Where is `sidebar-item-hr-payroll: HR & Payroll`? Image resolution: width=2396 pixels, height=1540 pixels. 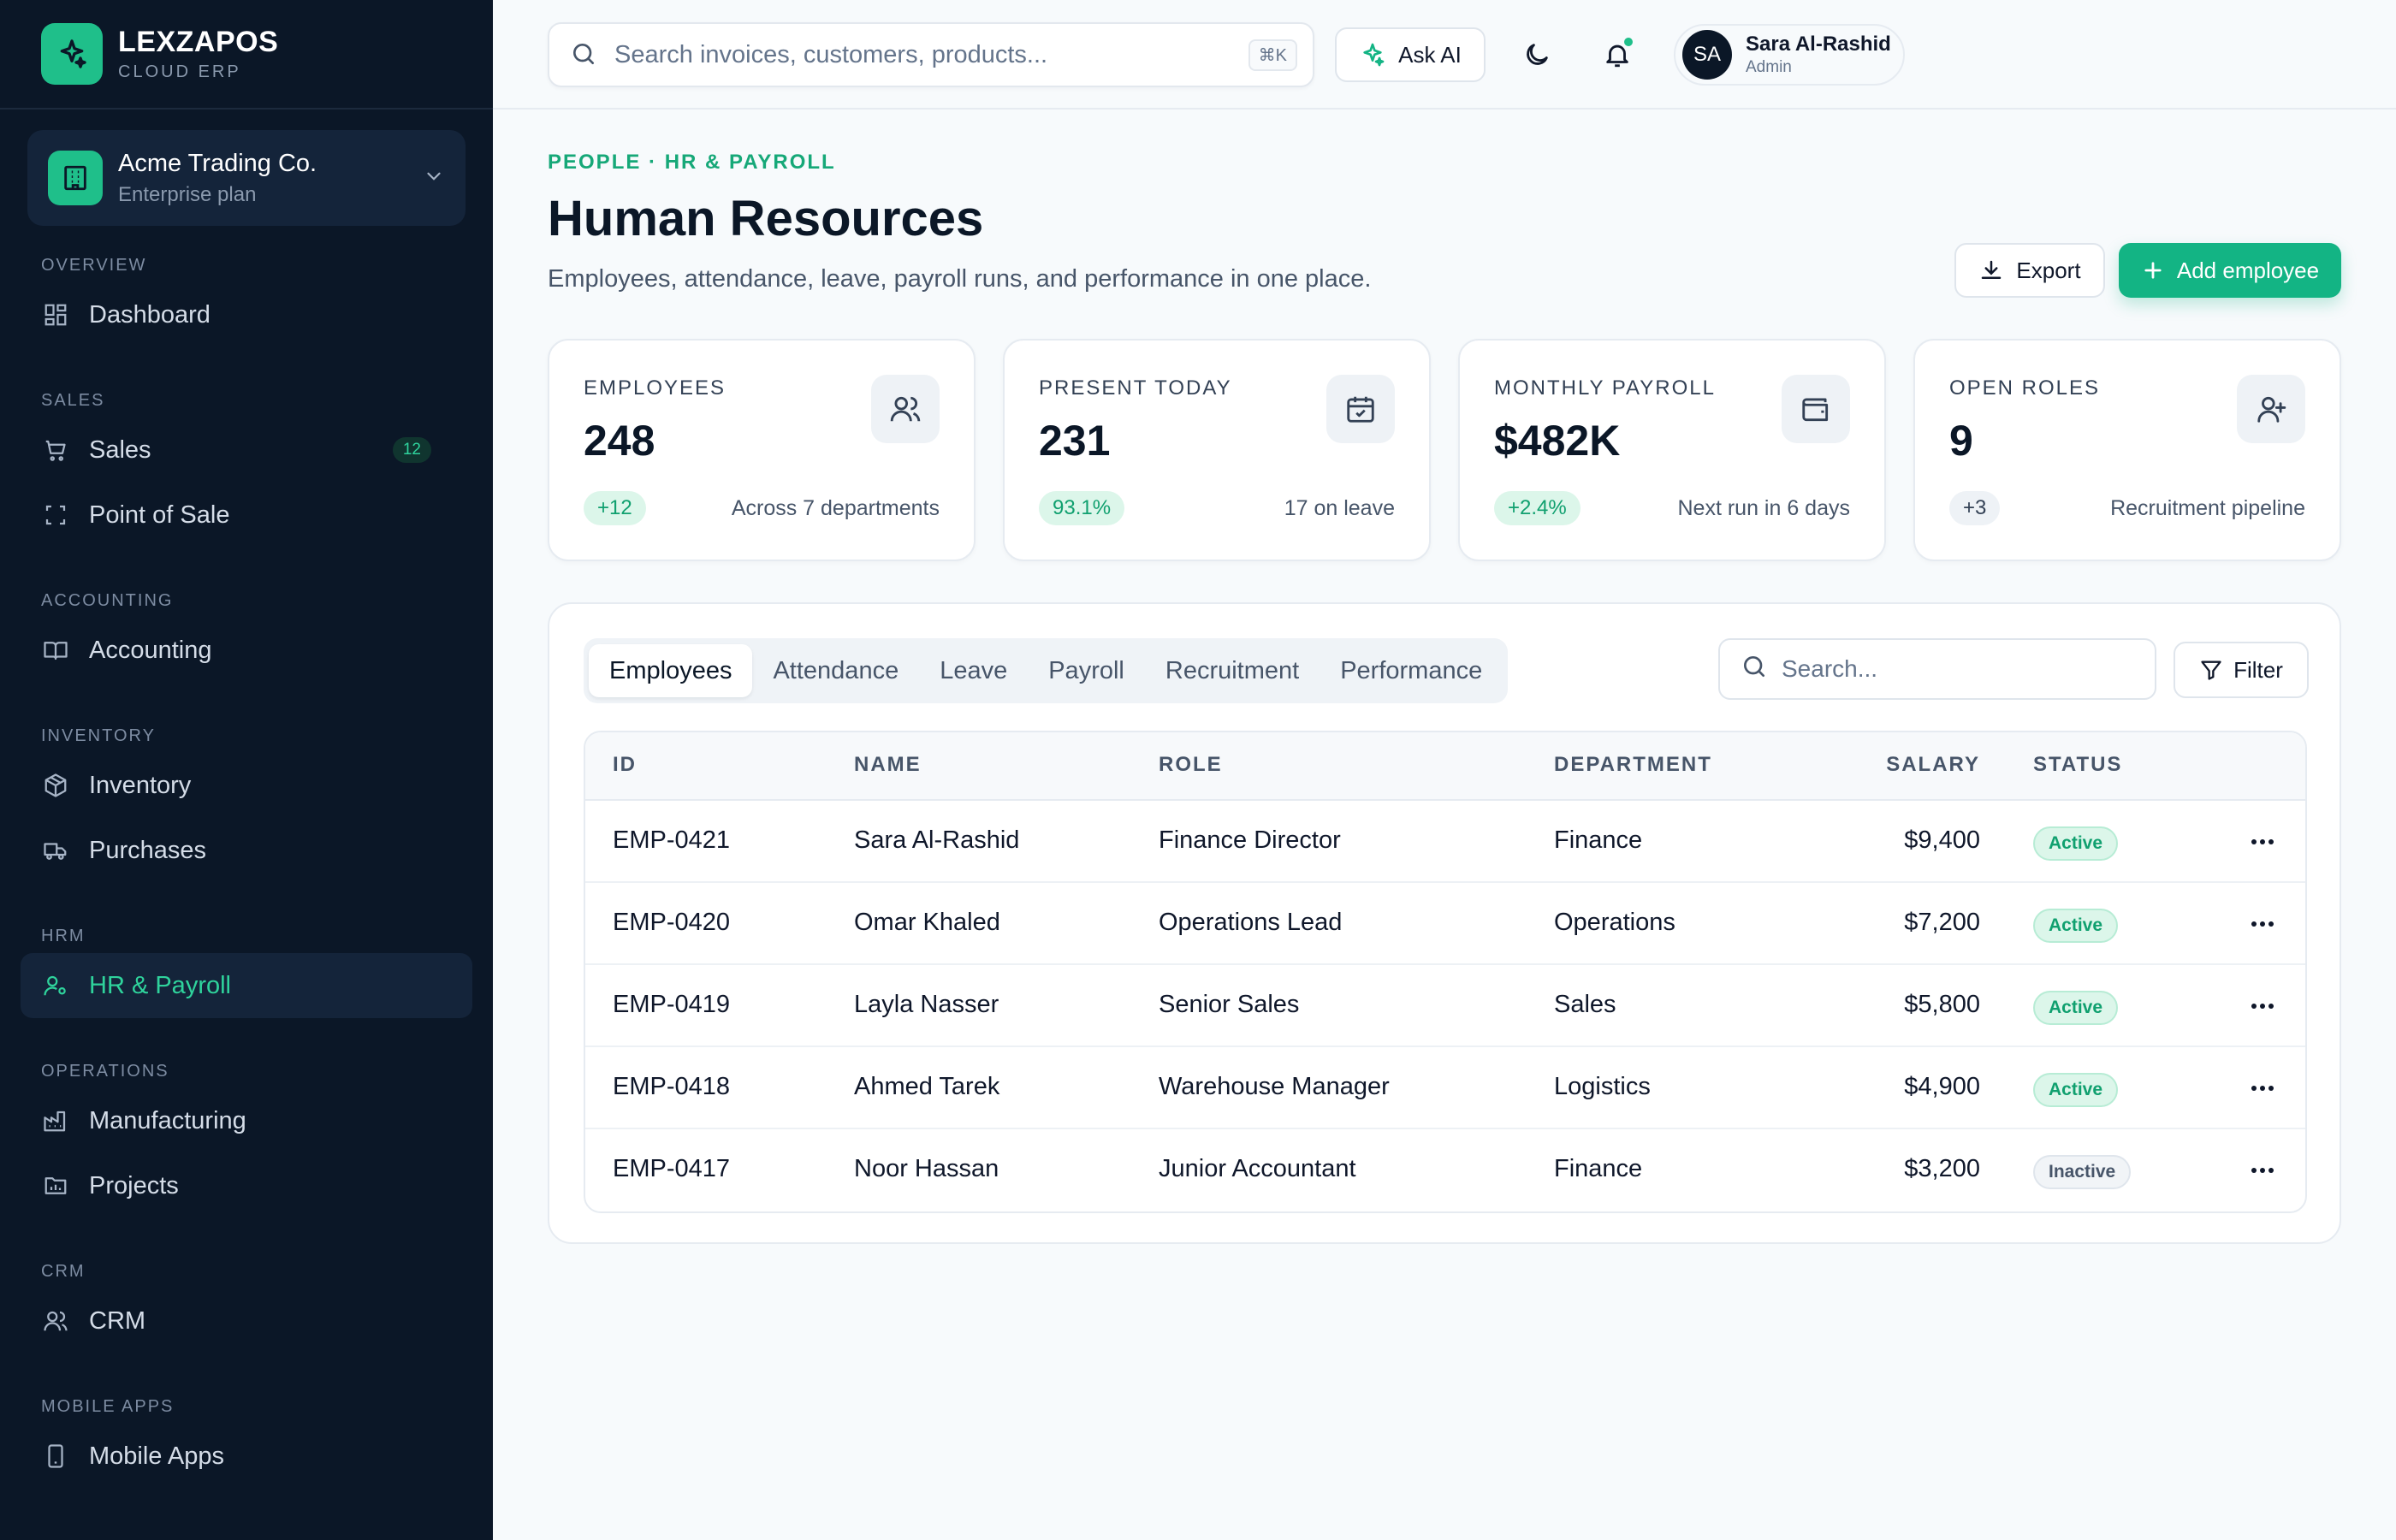 sidebar-item-hr-payroll: HR & Payroll is located at coordinates (247, 985).